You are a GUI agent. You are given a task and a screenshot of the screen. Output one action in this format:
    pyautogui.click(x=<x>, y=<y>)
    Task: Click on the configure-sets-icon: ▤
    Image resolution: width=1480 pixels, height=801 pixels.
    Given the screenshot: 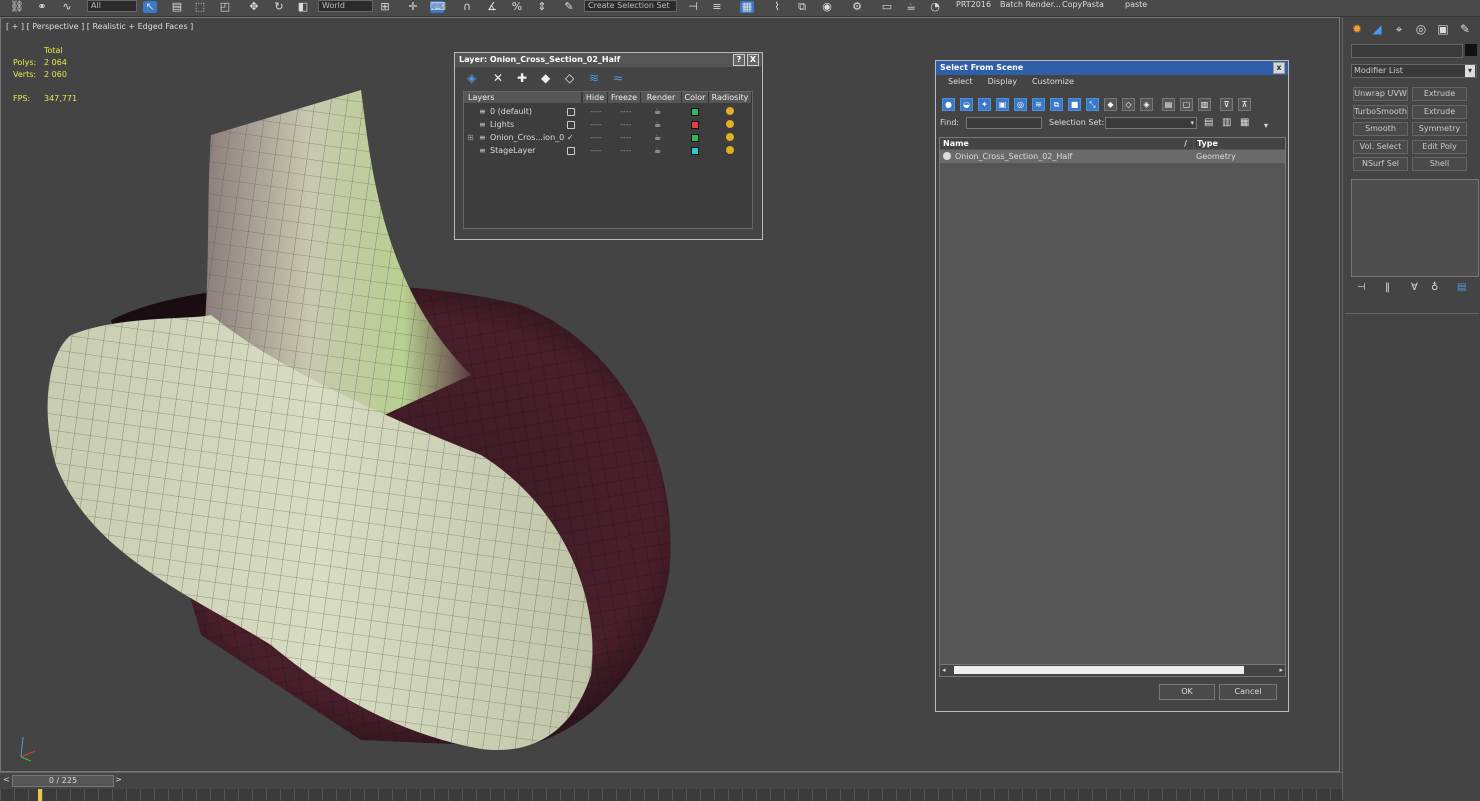 What is the action you would take?
    pyautogui.click(x=1461, y=287)
    